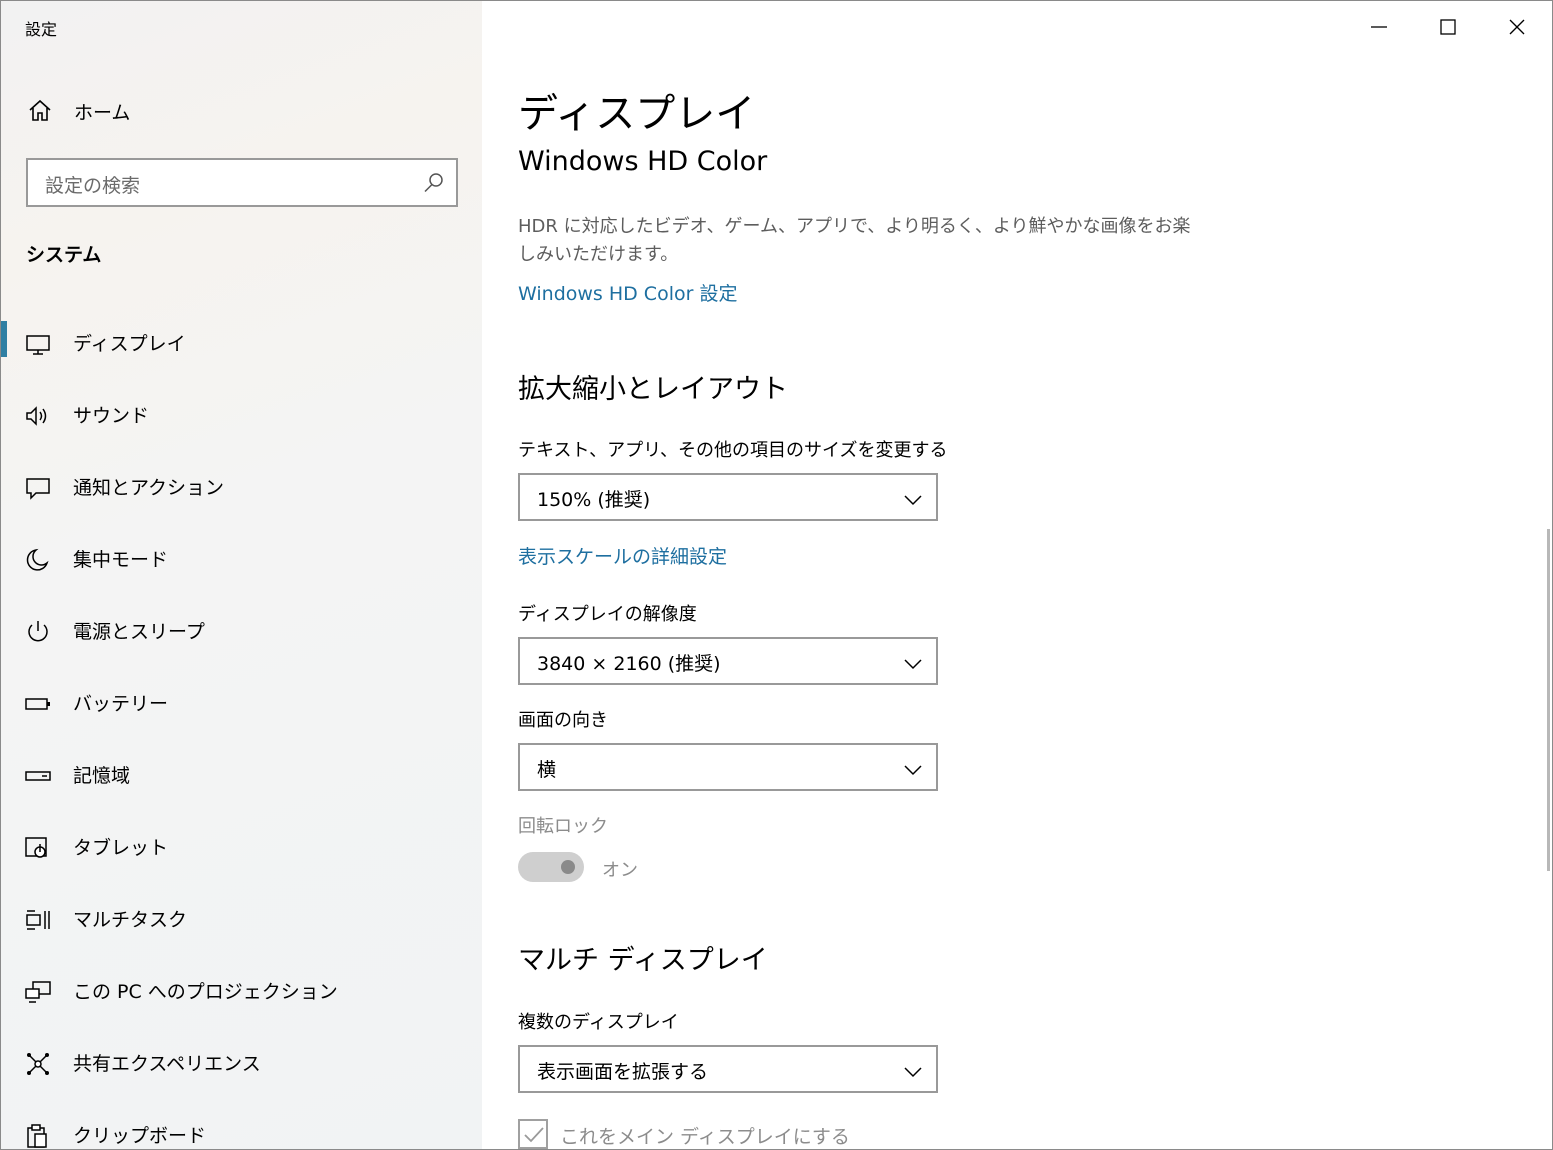  What do you see at coordinates (728, 1069) in the screenshot?
I see `multiple-displays-dropdown: 表示画面を拡張する` at bounding box center [728, 1069].